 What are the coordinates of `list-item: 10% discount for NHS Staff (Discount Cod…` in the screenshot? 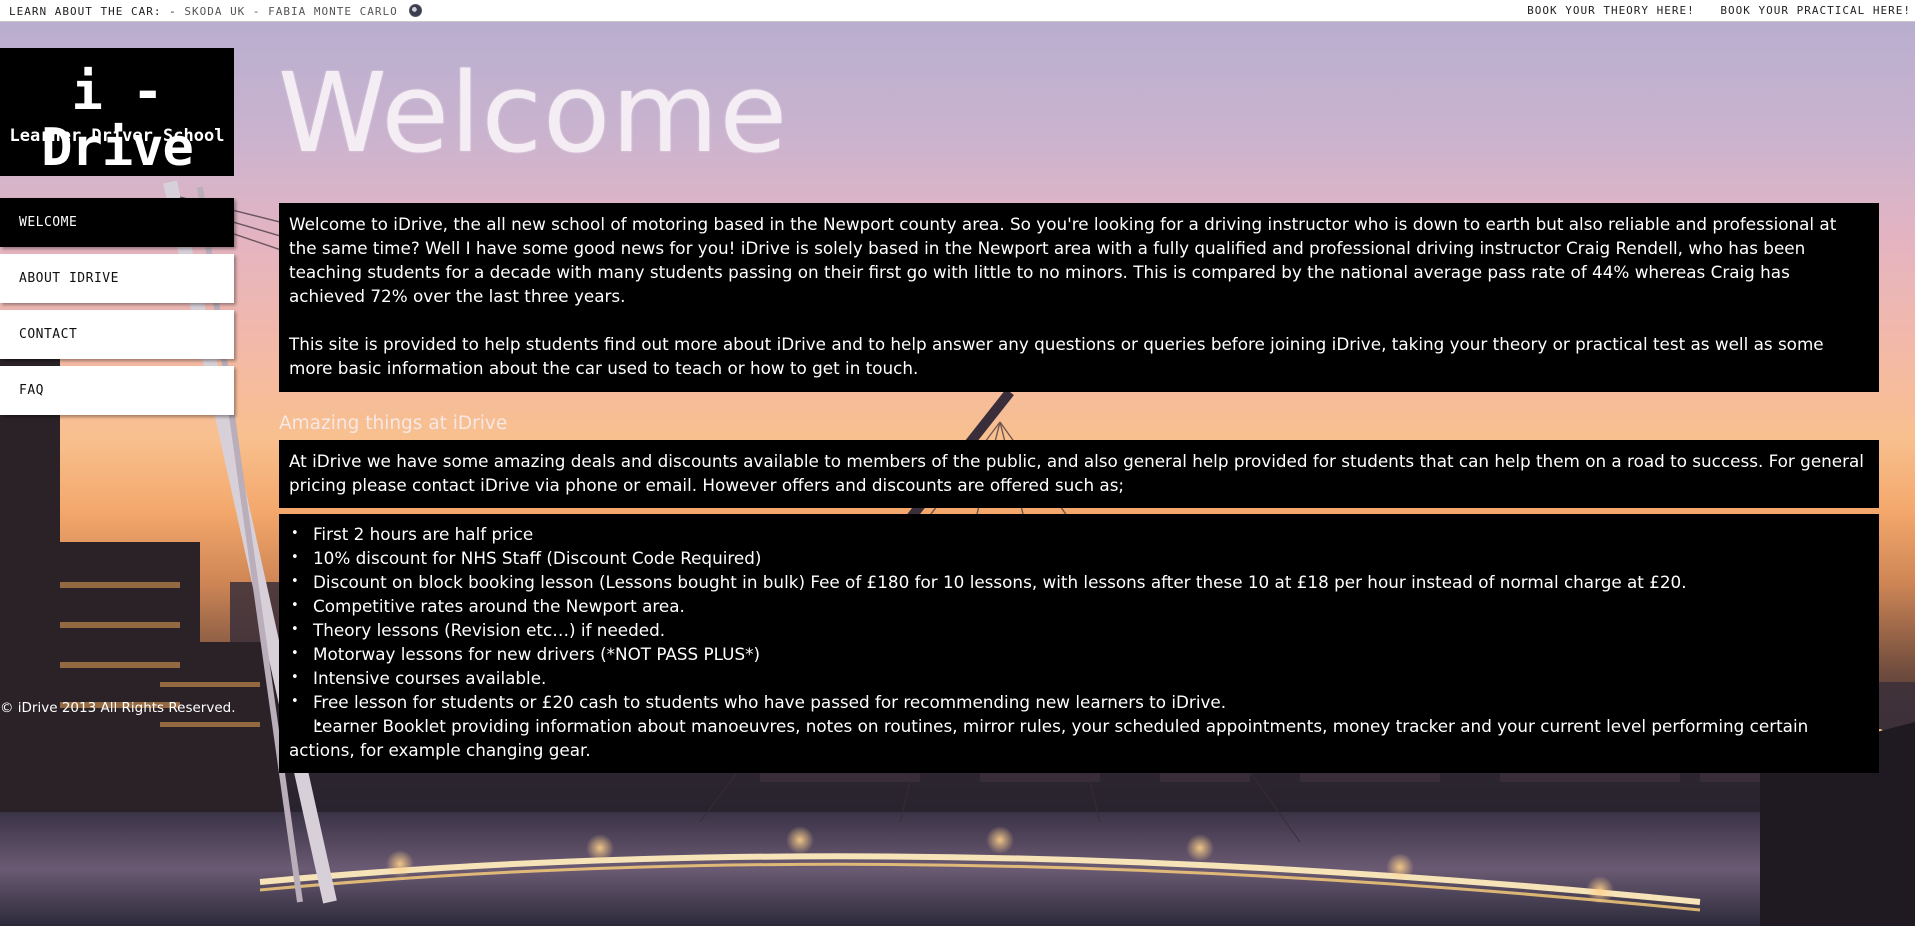 It's located at (1079, 558).